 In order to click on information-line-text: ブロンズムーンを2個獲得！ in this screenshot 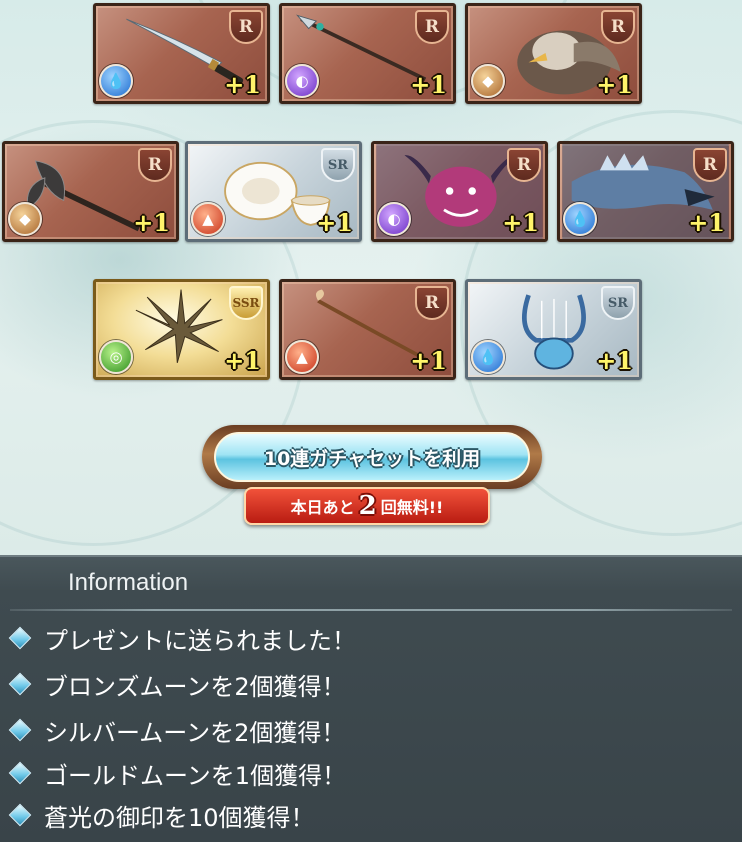, I will do `click(195, 686)`.